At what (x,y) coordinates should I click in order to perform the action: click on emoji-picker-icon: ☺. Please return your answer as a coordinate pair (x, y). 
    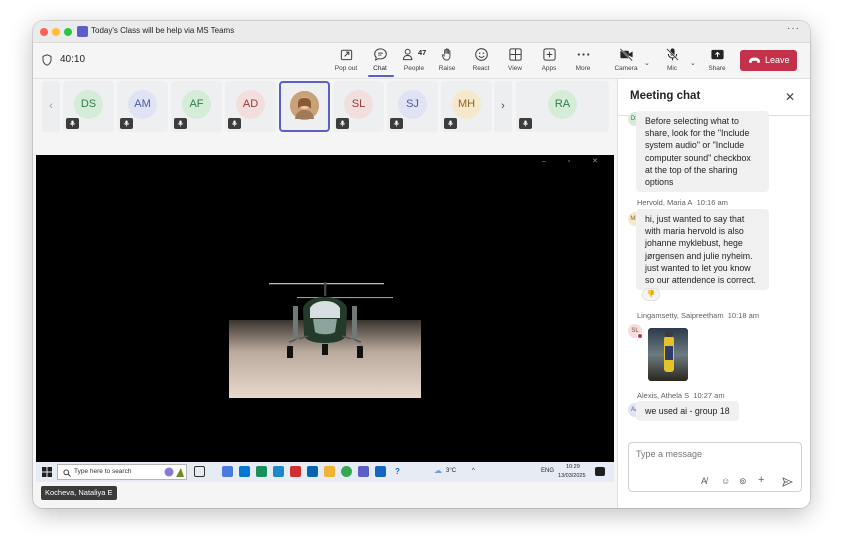
    Looking at the image, I should click on (725, 481).